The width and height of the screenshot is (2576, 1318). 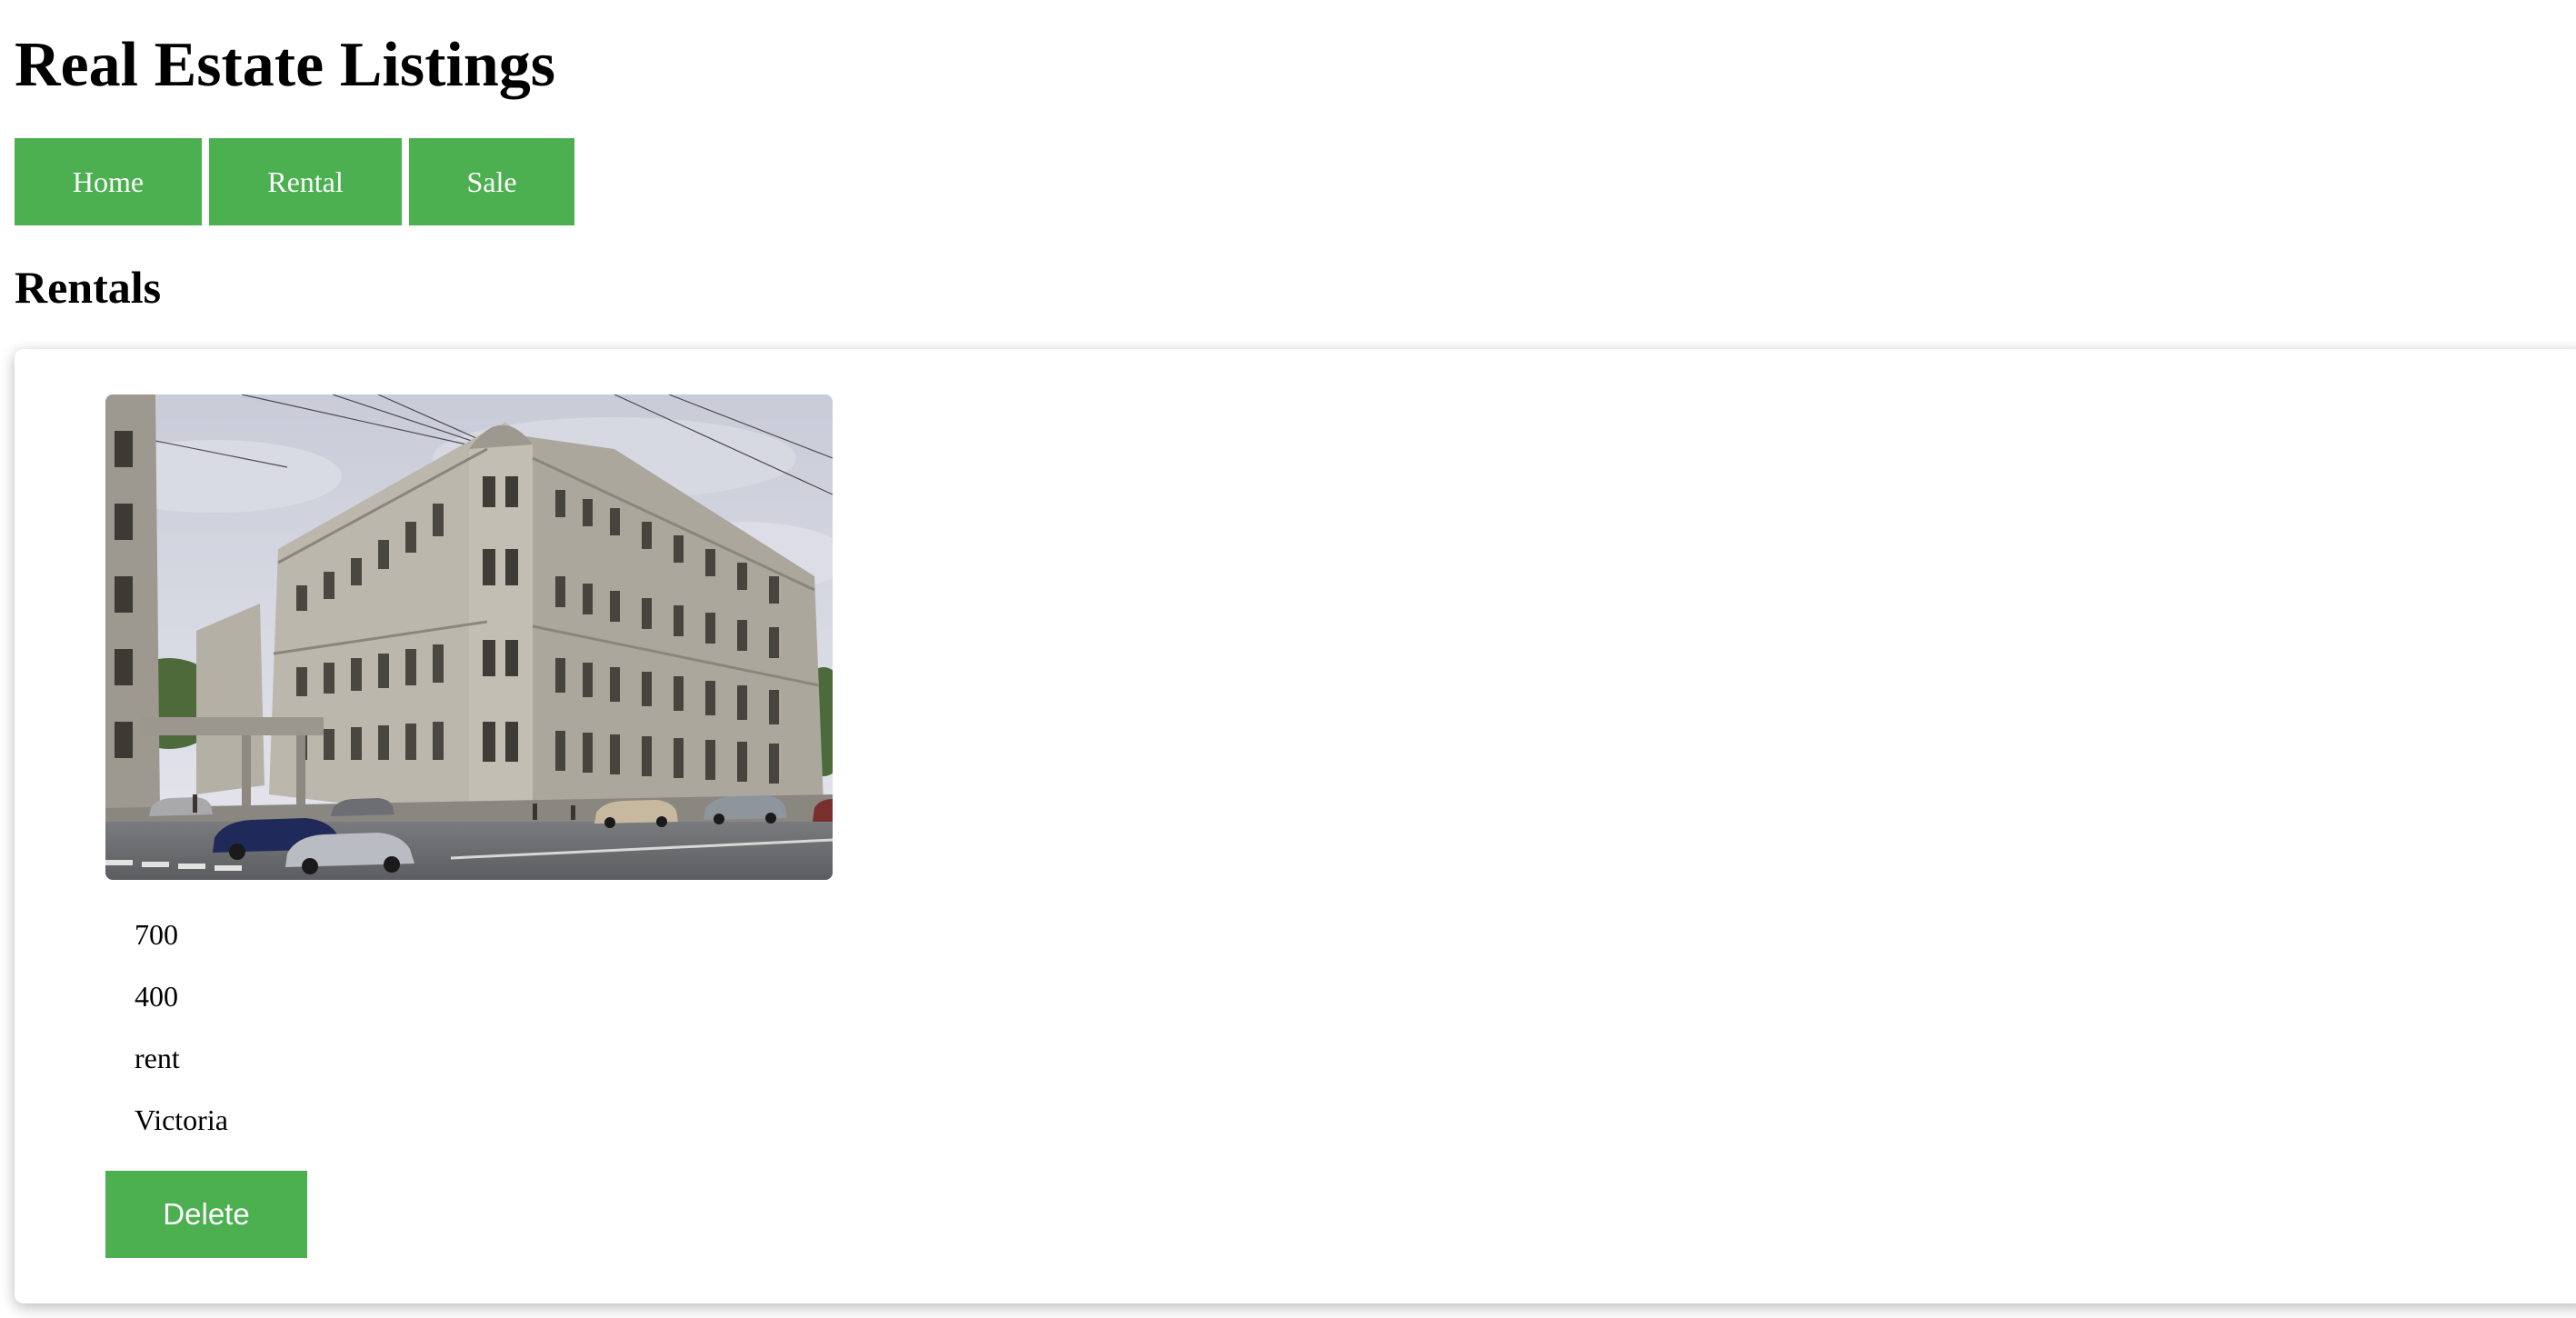 What do you see at coordinates (305, 181) in the screenshot?
I see `nav-rental-button: Rental` at bounding box center [305, 181].